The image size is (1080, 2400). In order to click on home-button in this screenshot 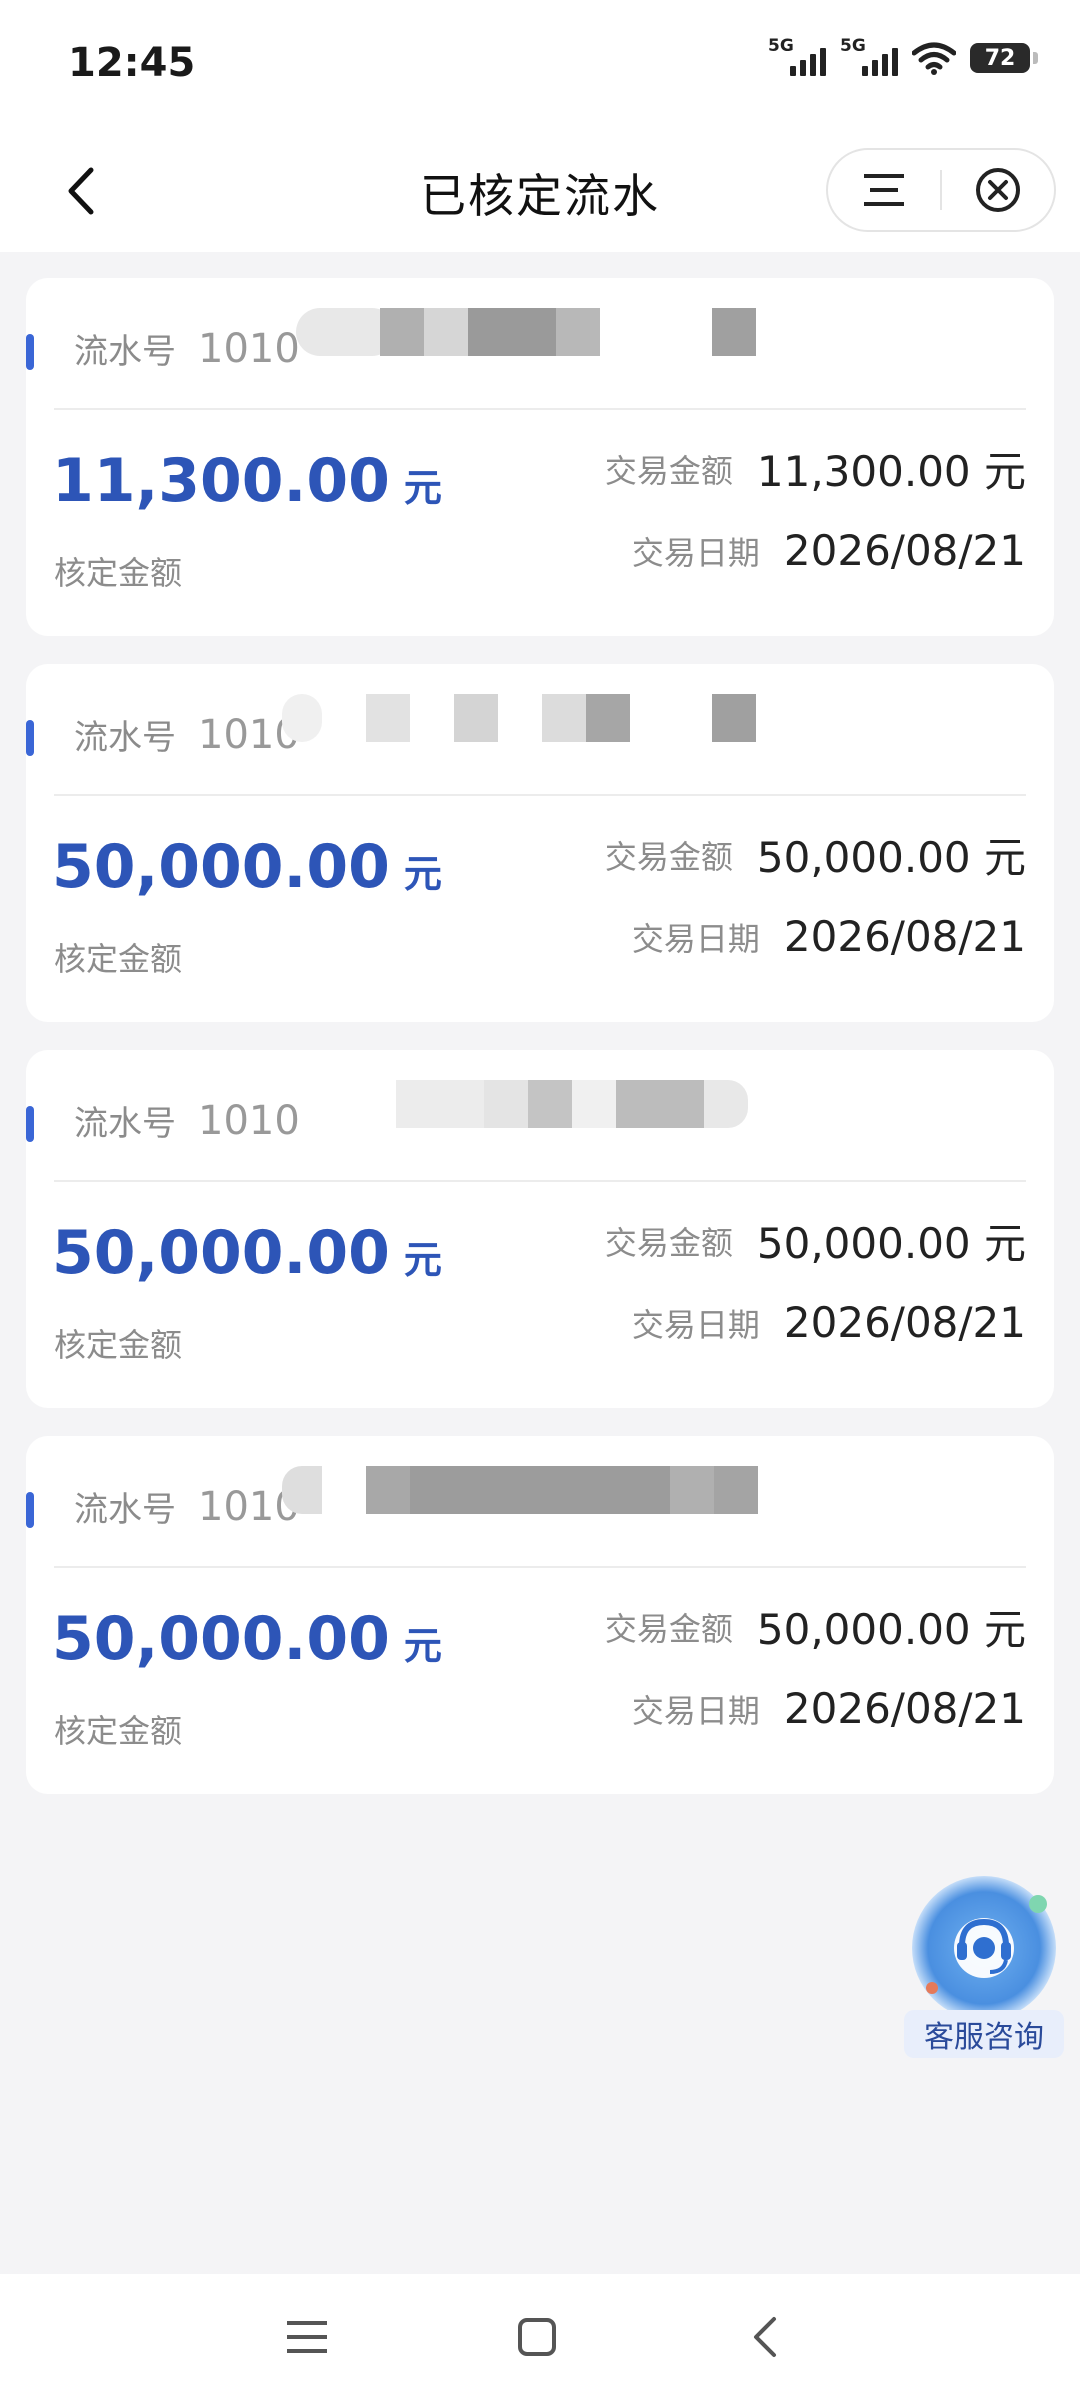, I will do `click(537, 2337)`.